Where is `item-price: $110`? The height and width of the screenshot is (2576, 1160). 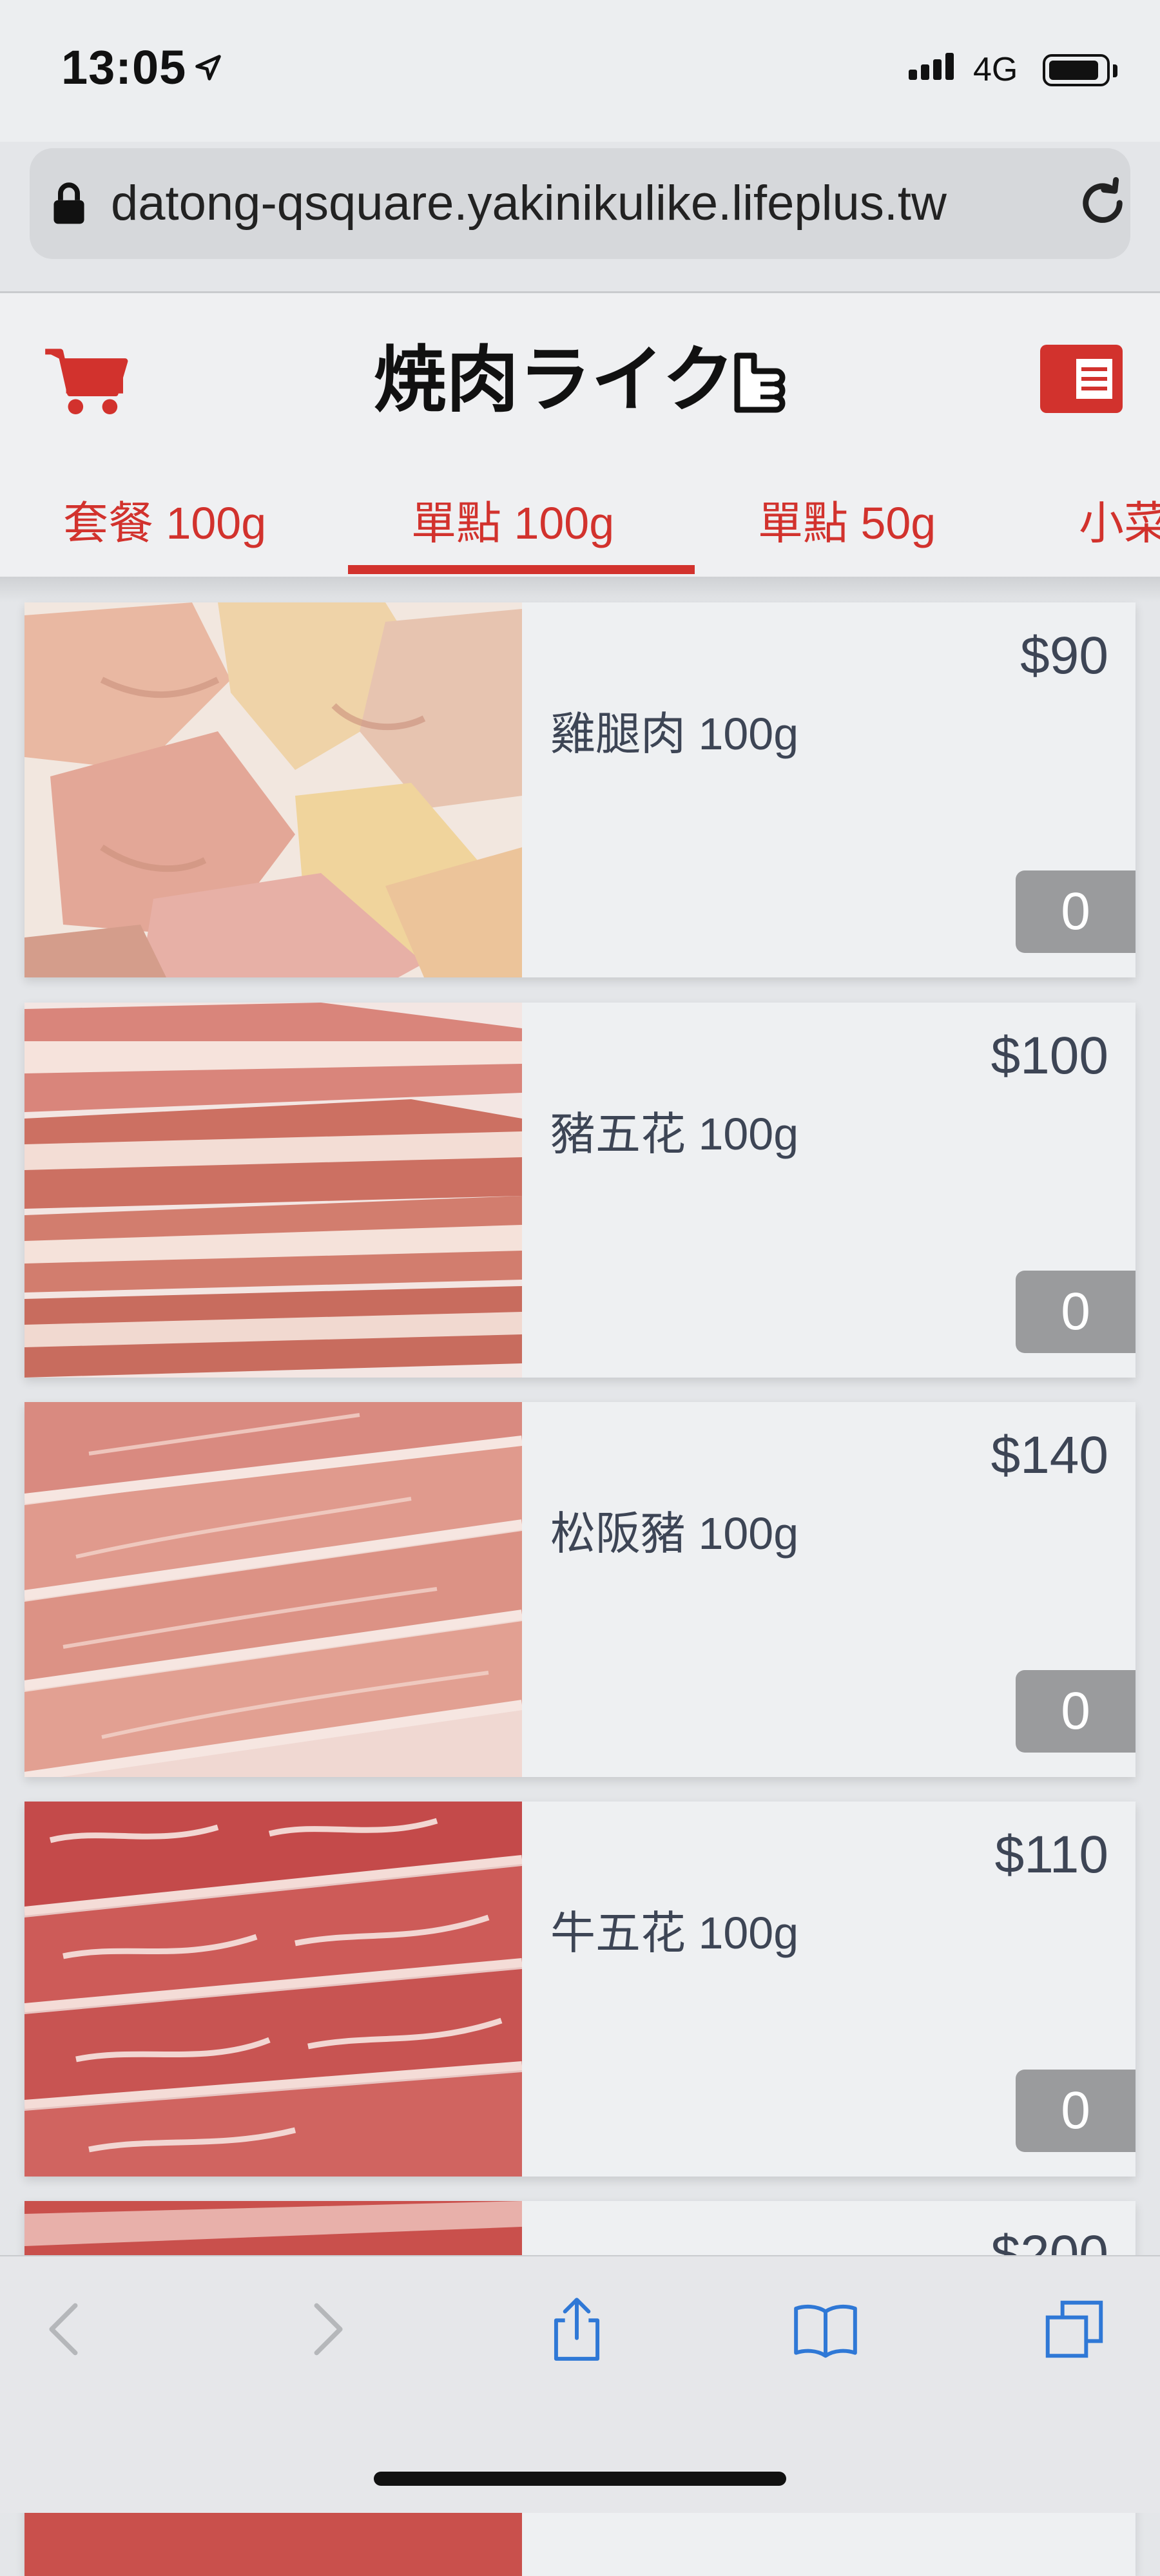
item-price: $110 is located at coordinates (1051, 1854).